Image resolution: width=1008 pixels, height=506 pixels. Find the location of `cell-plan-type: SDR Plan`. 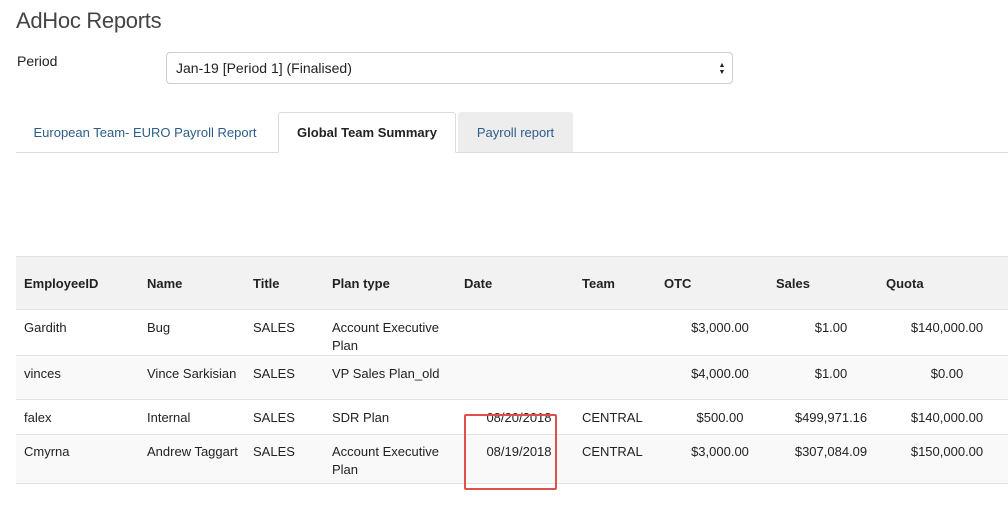

cell-plan-type: SDR Plan is located at coordinates (394, 417).